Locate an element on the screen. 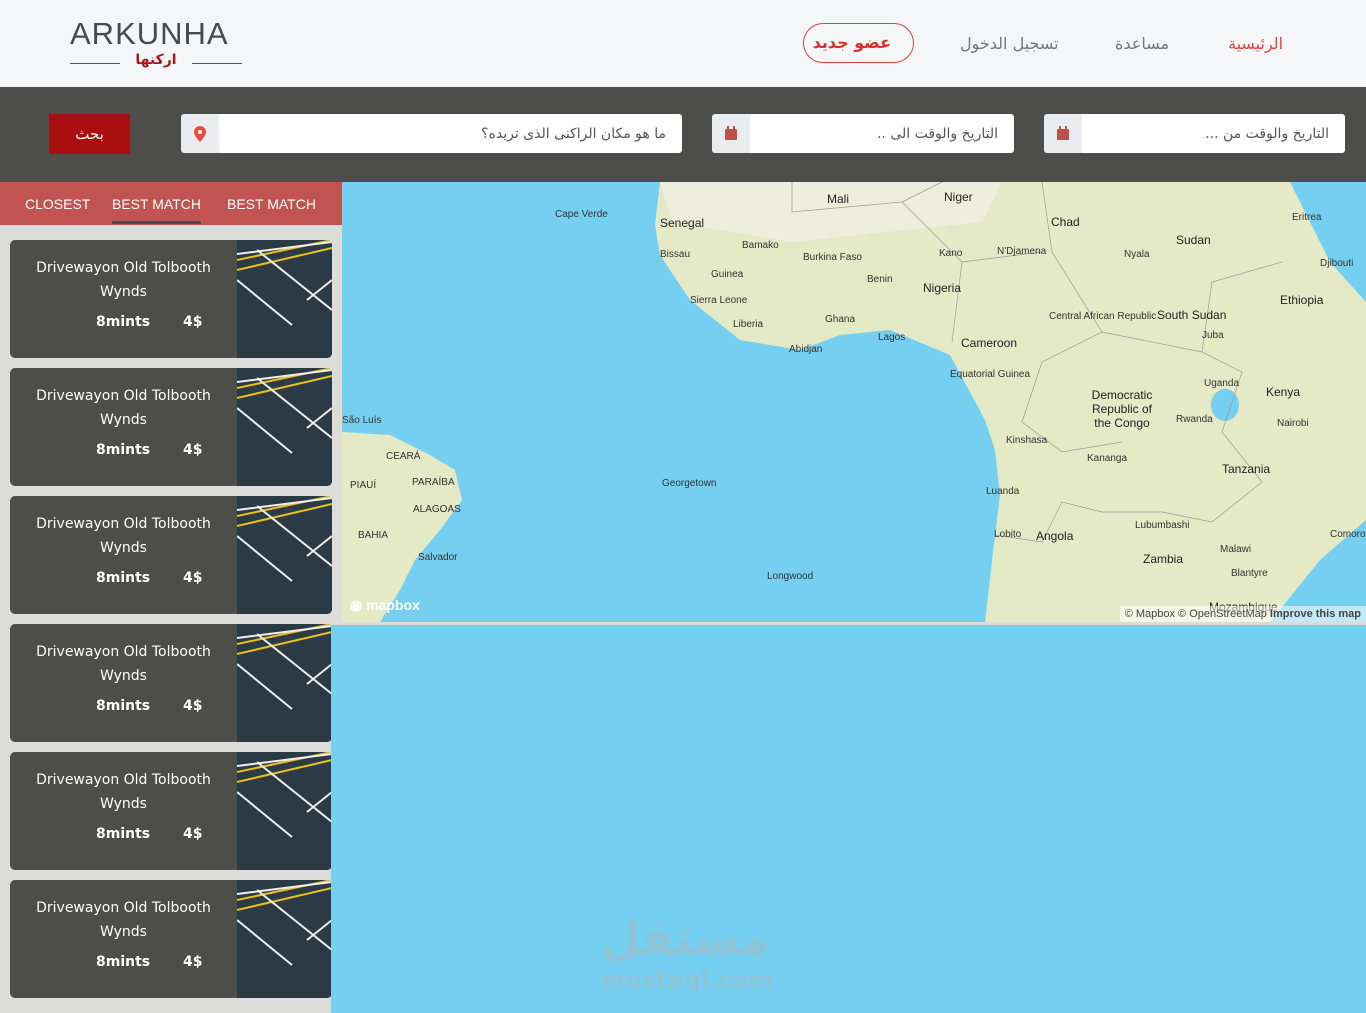 The image size is (1366, 1013). mapbox-logo: ◉ mapbox is located at coordinates (385, 605).